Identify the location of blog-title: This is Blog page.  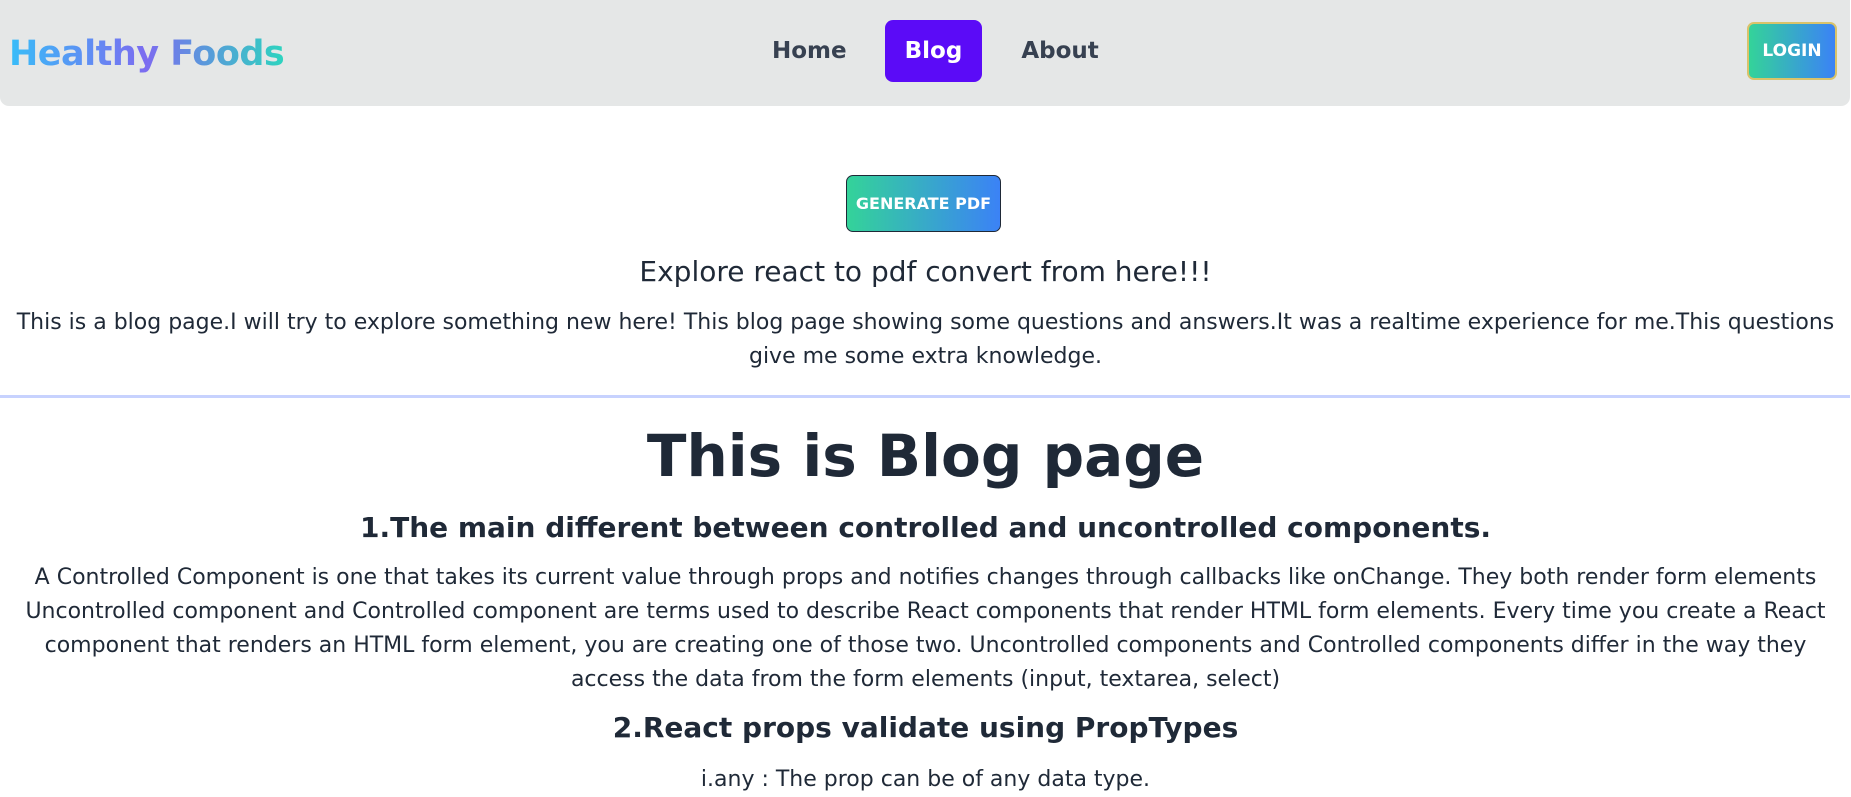
(925, 456).